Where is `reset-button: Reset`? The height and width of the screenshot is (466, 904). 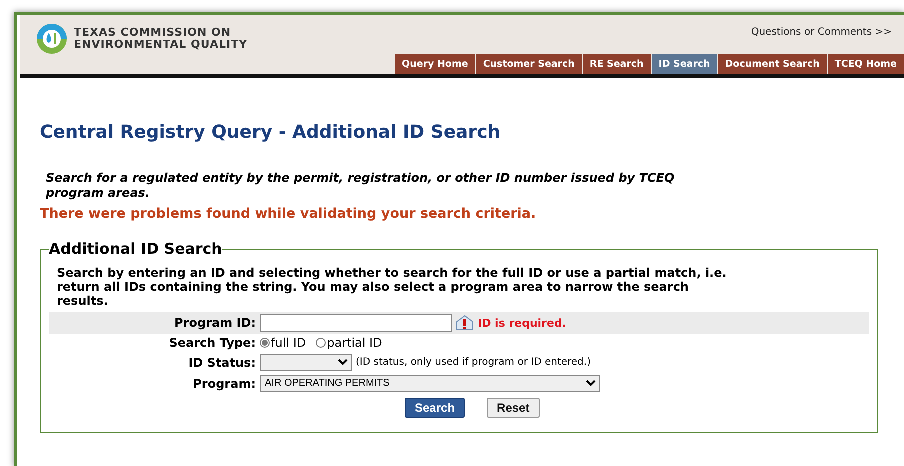
reset-button: Reset is located at coordinates (513, 408).